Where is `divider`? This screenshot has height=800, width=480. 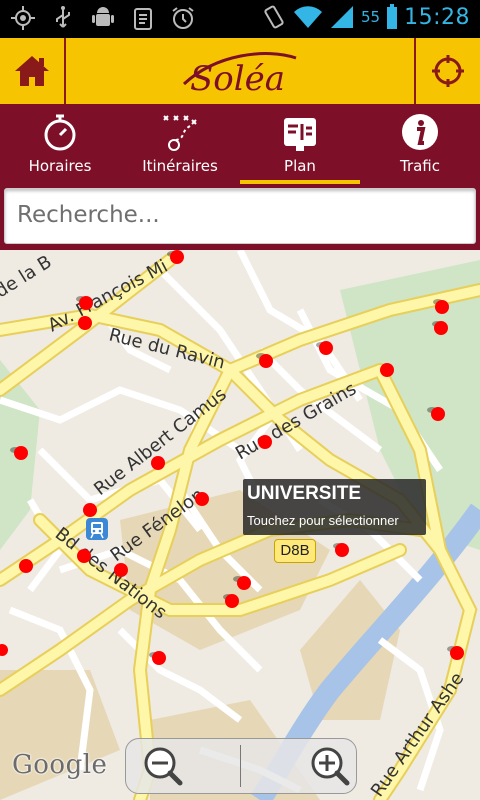
divider is located at coordinates (65, 71).